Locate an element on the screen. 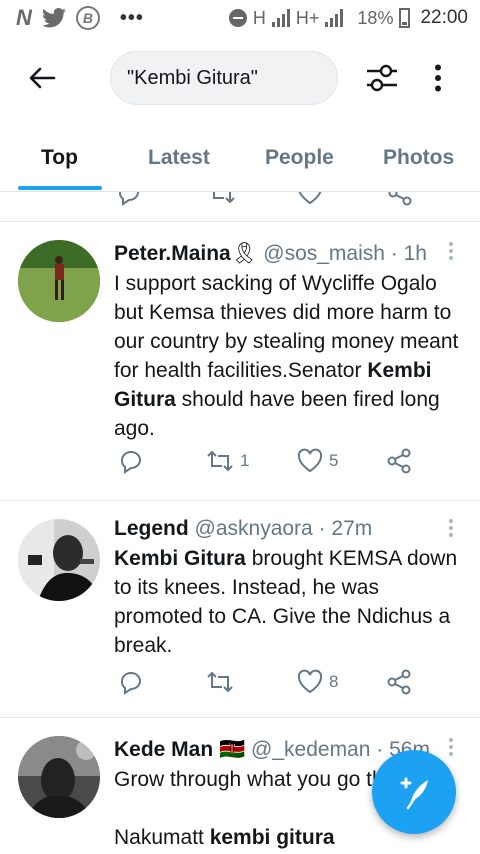 The width and height of the screenshot is (480, 854). search-input: "Kembi Gitura" is located at coordinates (224, 78).